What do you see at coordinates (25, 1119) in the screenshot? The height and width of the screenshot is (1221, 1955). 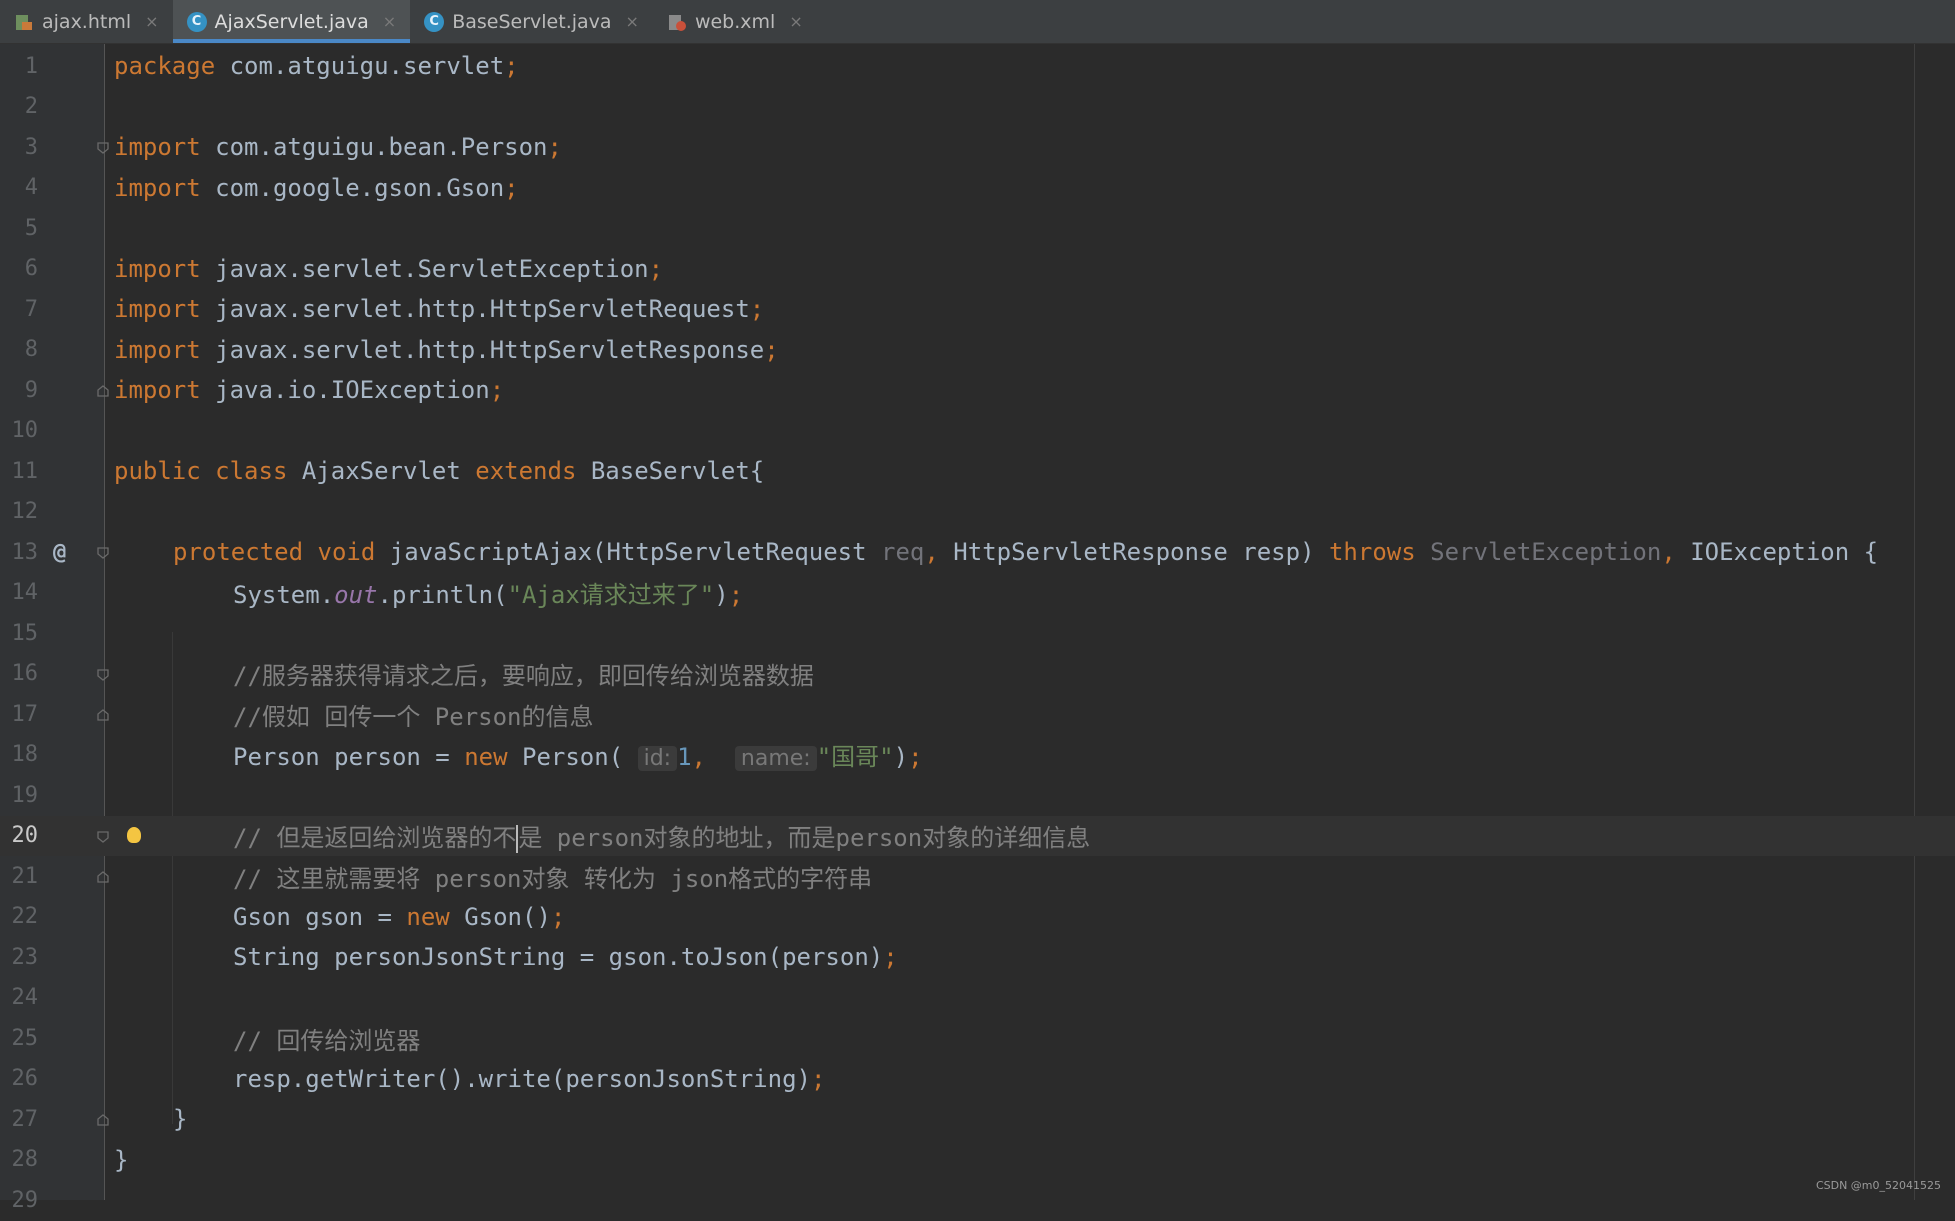 I see `line-number: 27` at bounding box center [25, 1119].